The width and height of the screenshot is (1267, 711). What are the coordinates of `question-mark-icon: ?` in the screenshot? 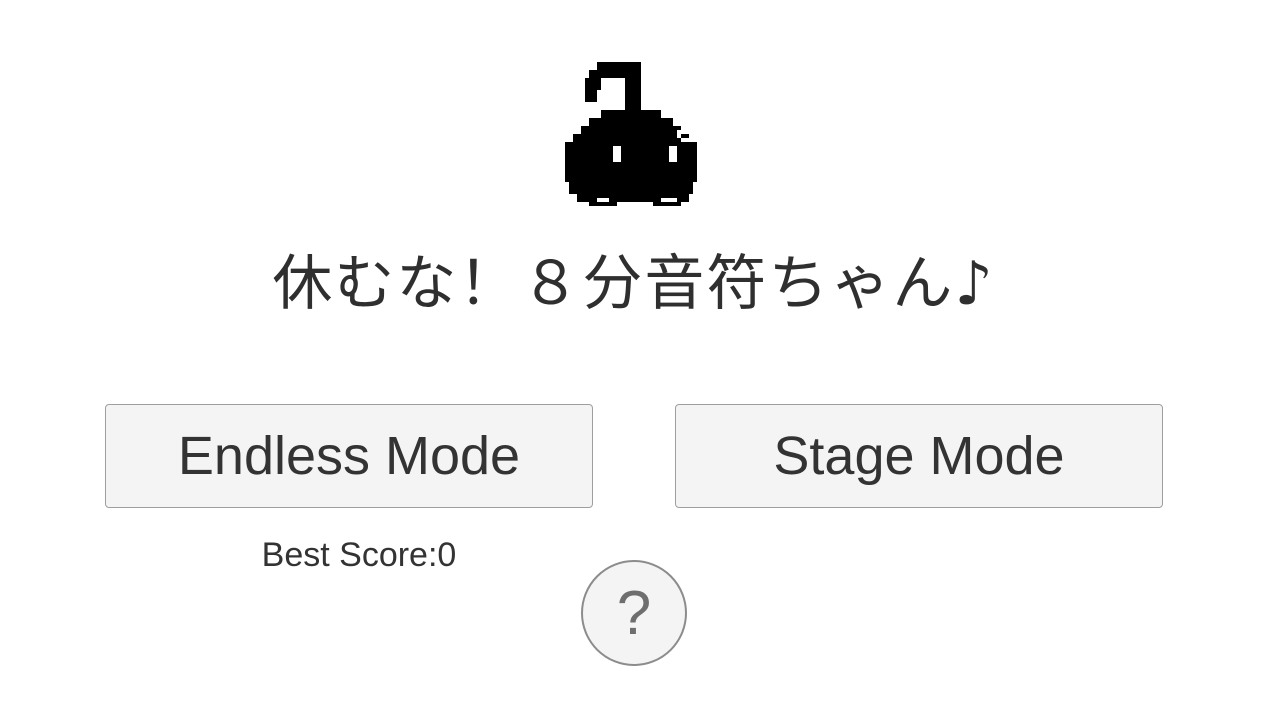 It's located at (634, 613).